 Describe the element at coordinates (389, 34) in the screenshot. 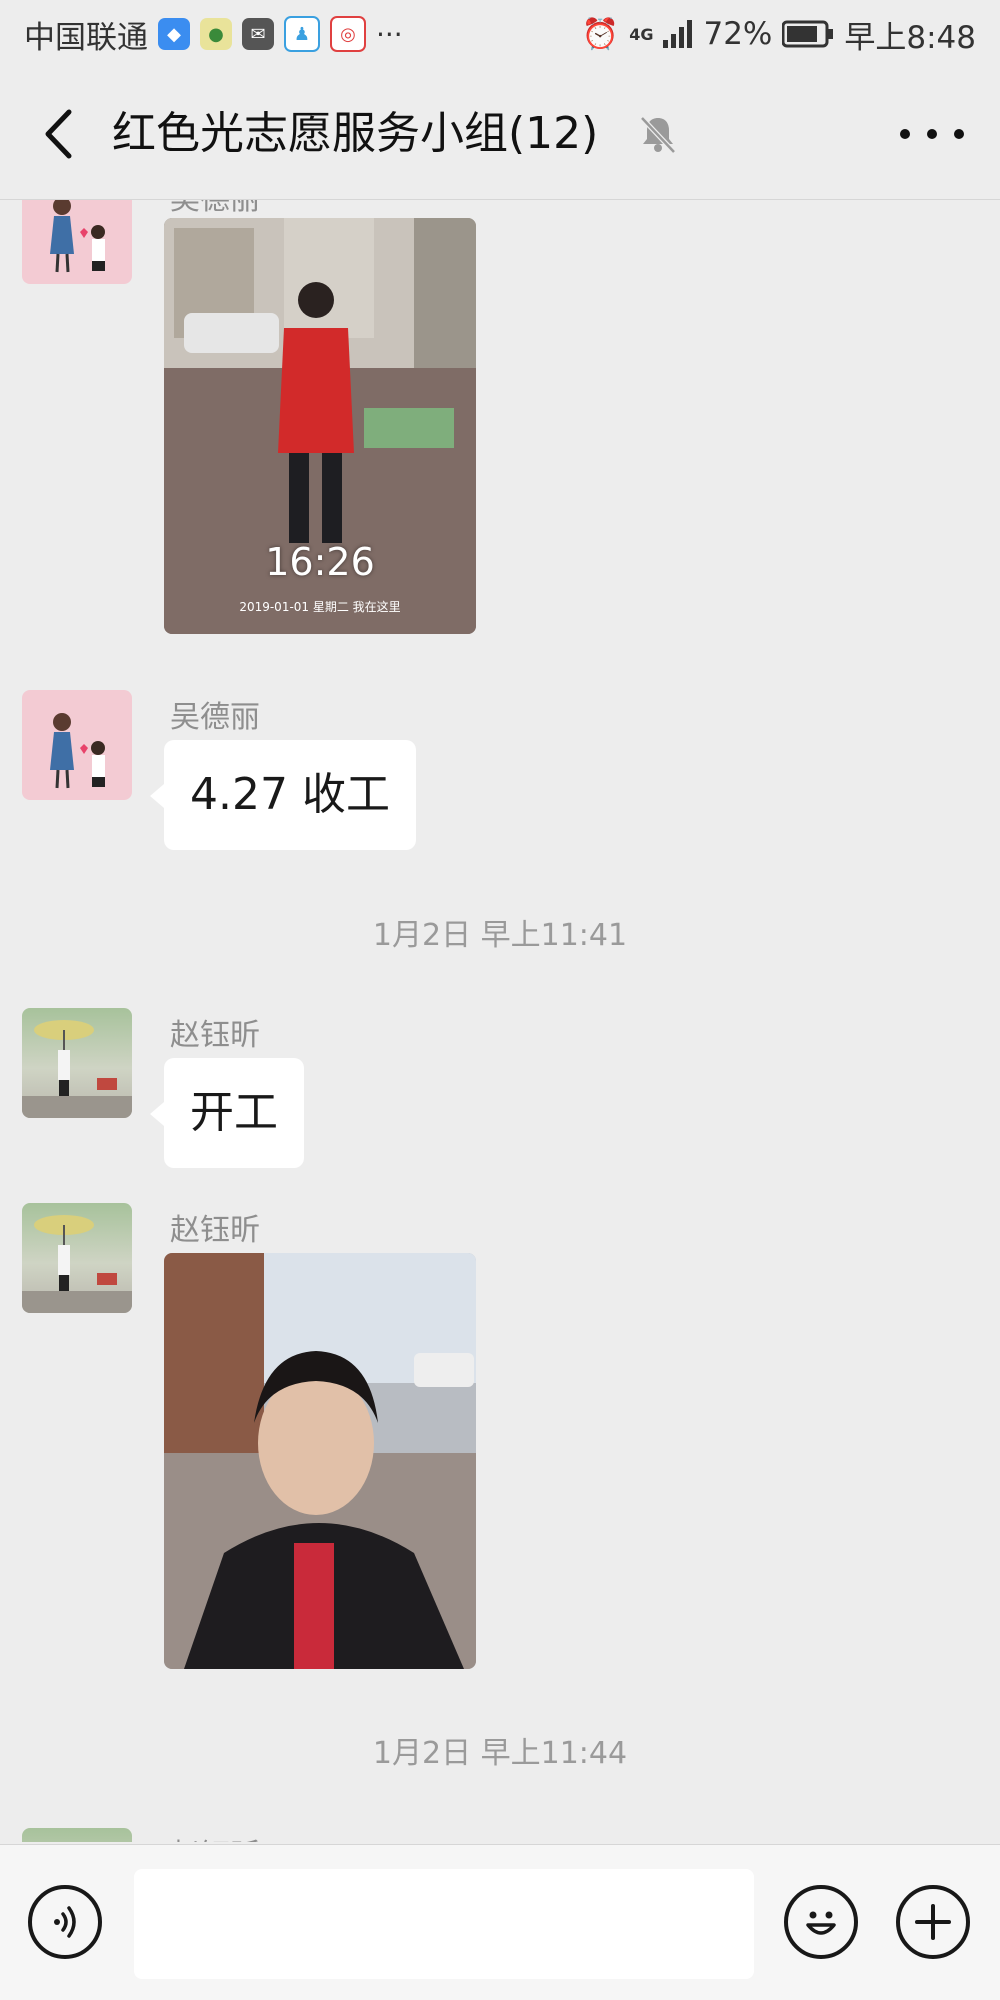

I see `more-notifications-icon: ···` at that location.